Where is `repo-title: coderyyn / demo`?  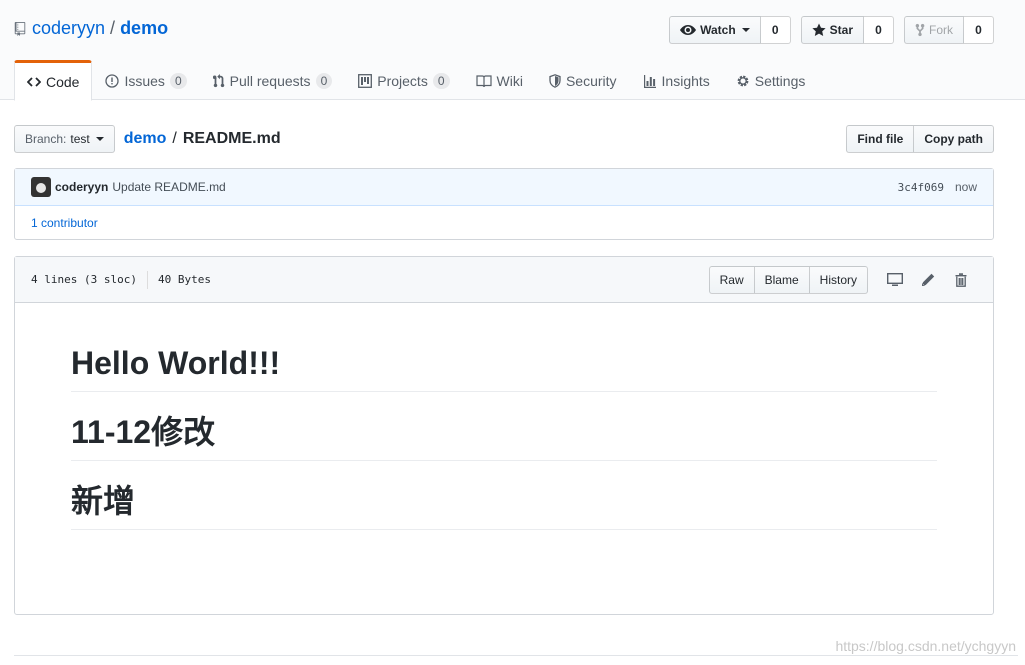
repo-title: coderyyn / demo is located at coordinates (91, 28).